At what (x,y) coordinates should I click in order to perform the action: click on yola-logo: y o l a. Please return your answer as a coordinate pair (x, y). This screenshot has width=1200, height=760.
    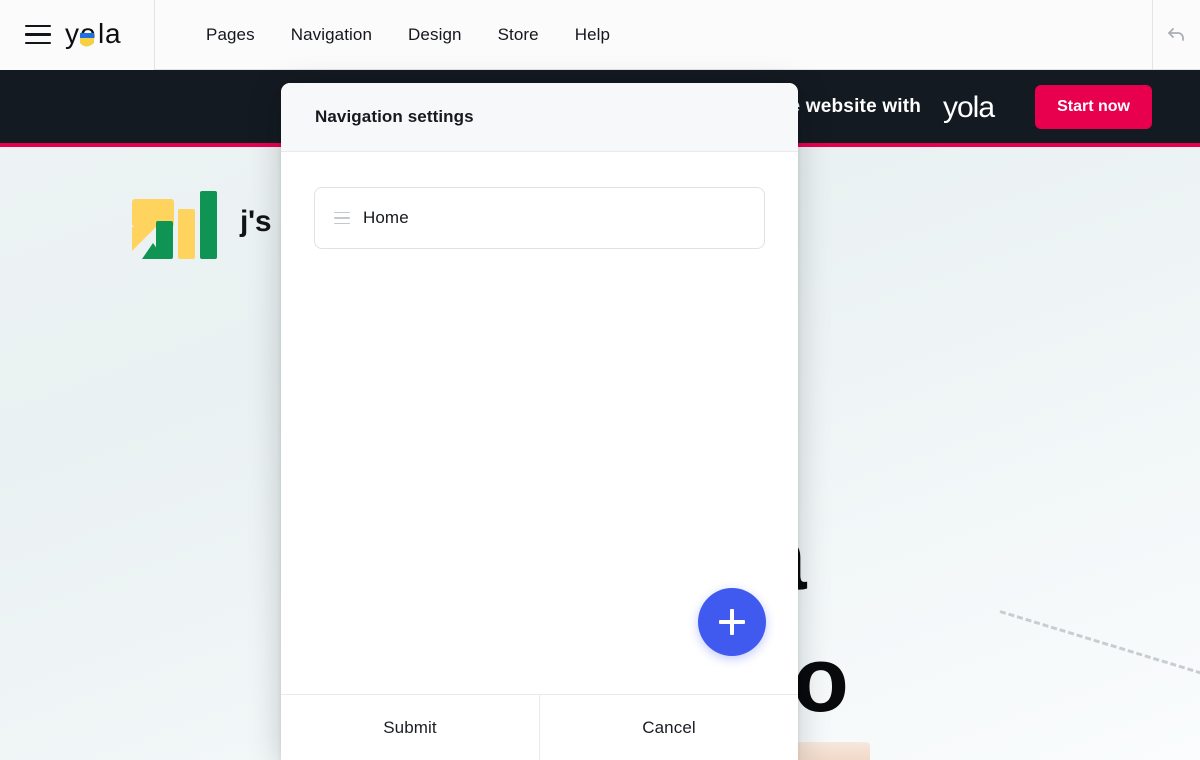
    Looking at the image, I should click on (98, 35).